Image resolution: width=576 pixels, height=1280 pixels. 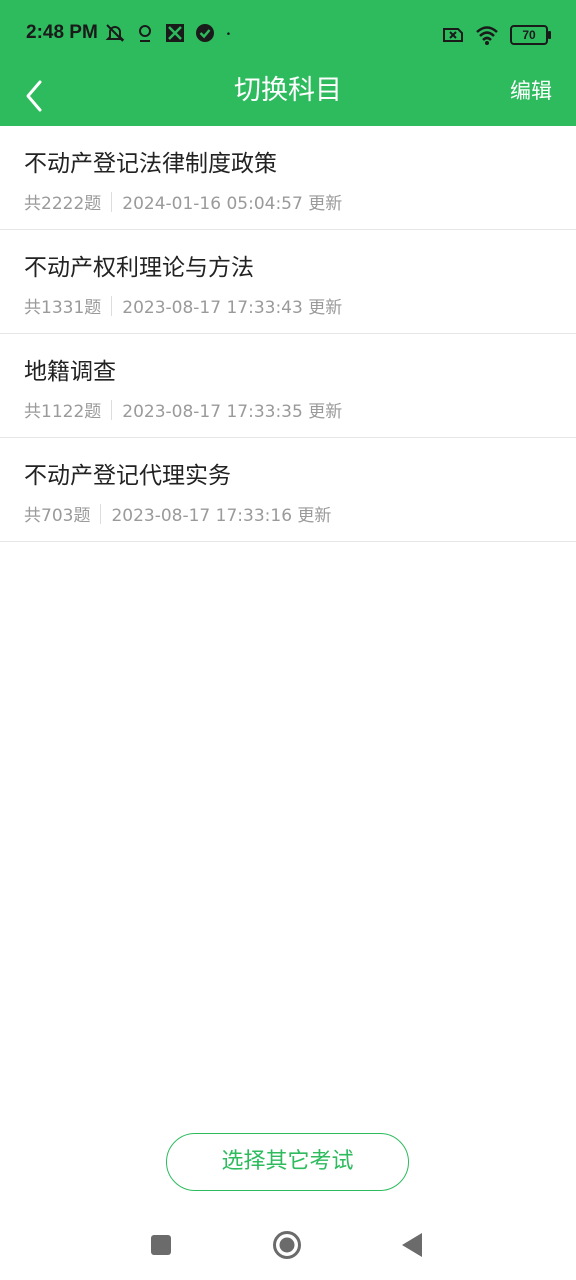 What do you see at coordinates (70, 372) in the screenshot?
I see `subject-name: 地籍调查` at bounding box center [70, 372].